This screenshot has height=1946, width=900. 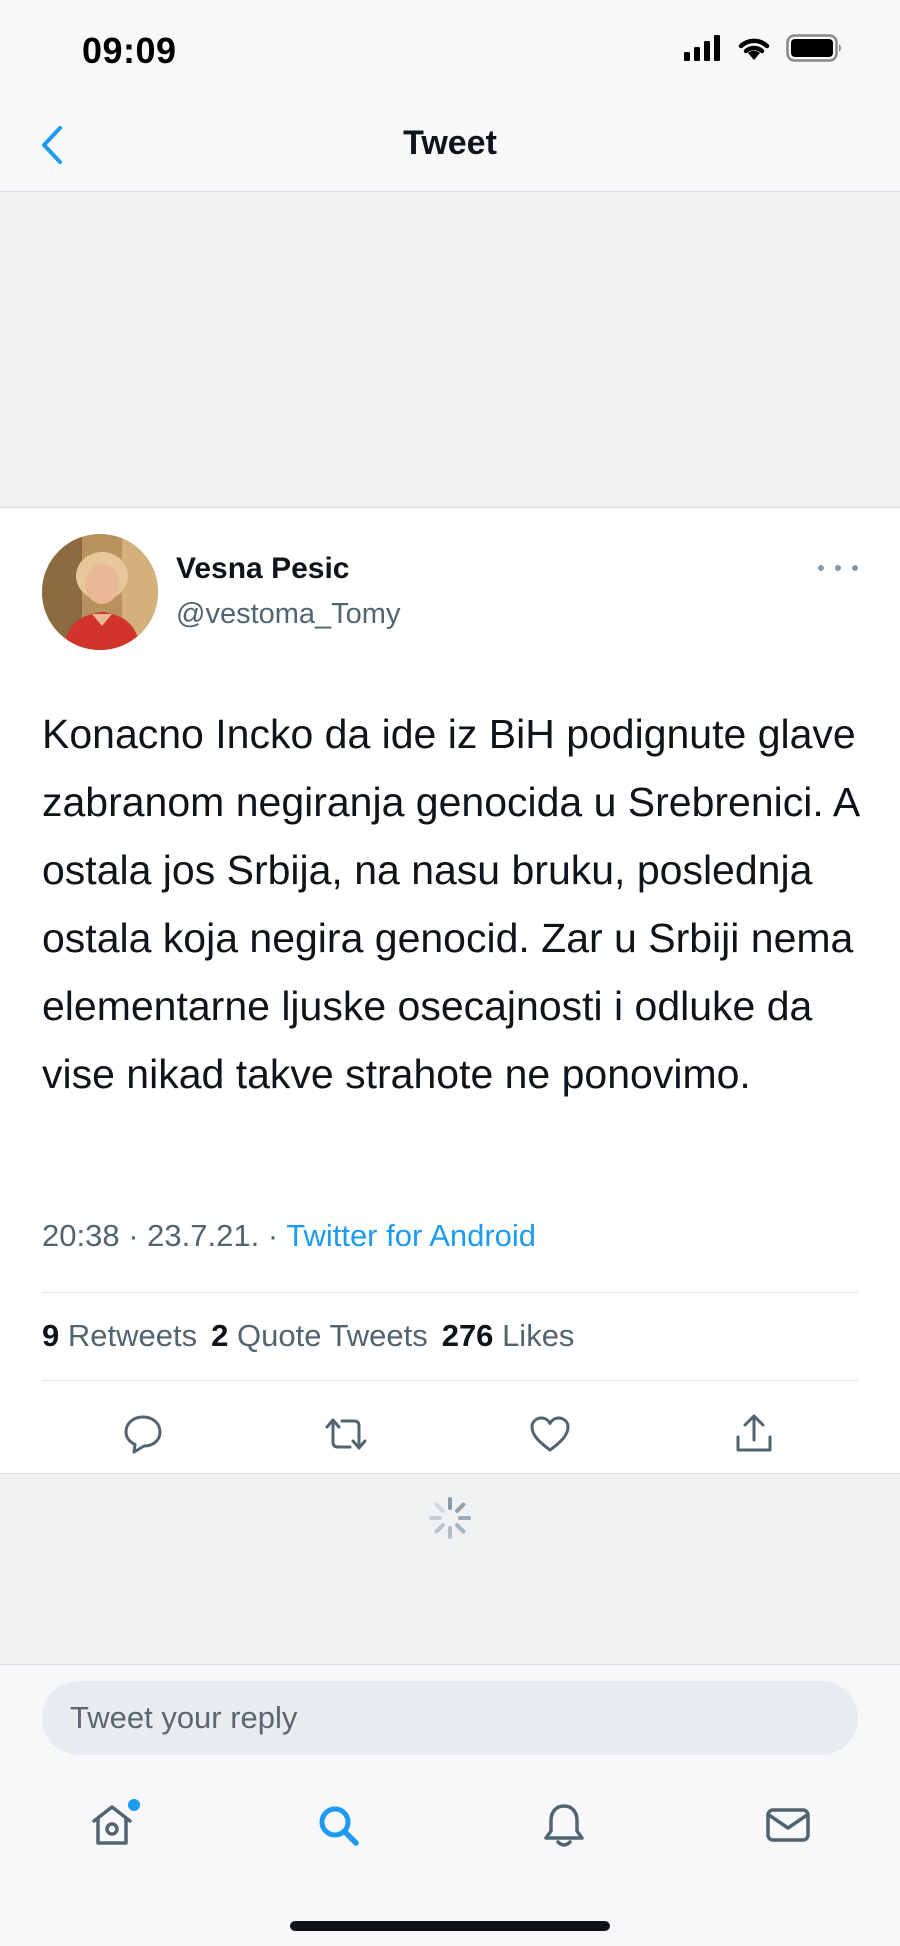 I want to click on tweet-metadata: 20:38 · 23.7.21. · Twitter for Android, so click(x=289, y=1236).